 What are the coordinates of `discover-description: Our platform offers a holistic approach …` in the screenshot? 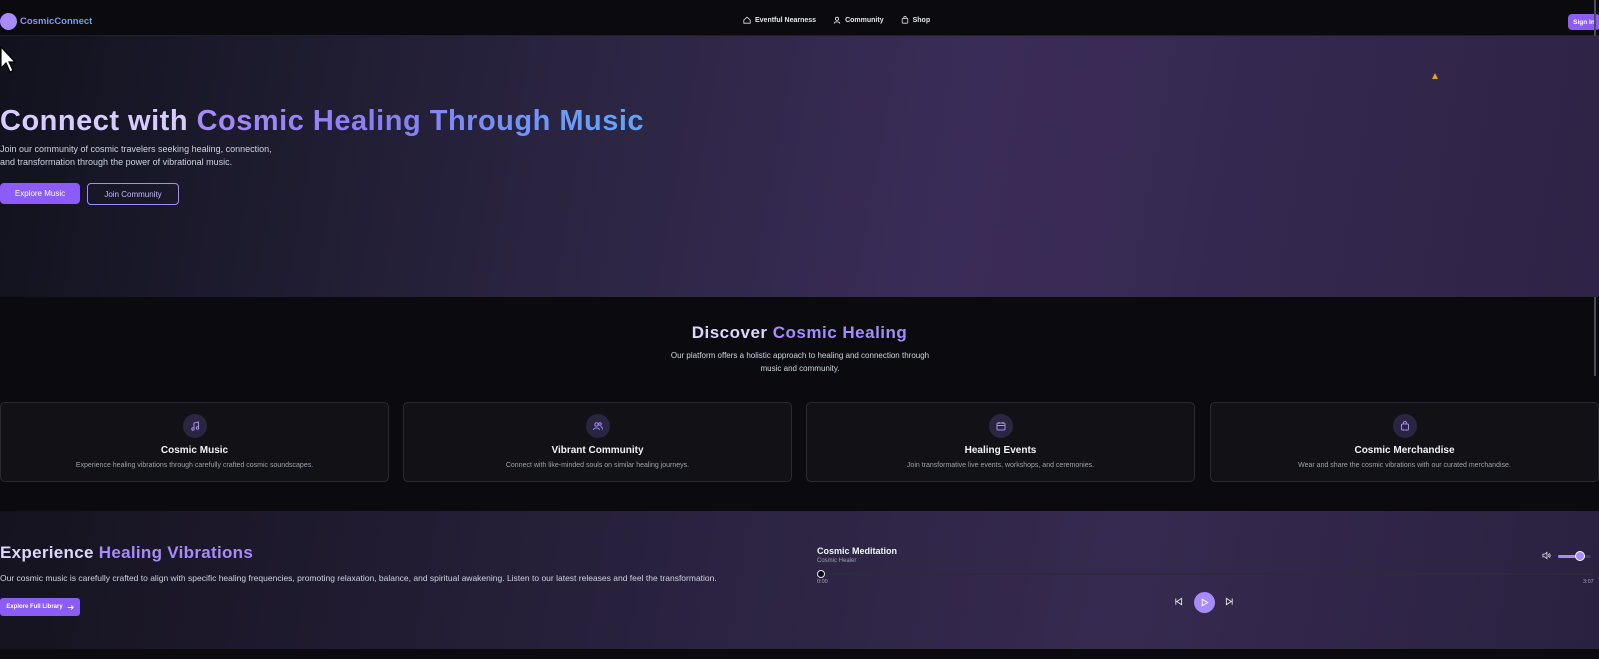 It's located at (800, 362).